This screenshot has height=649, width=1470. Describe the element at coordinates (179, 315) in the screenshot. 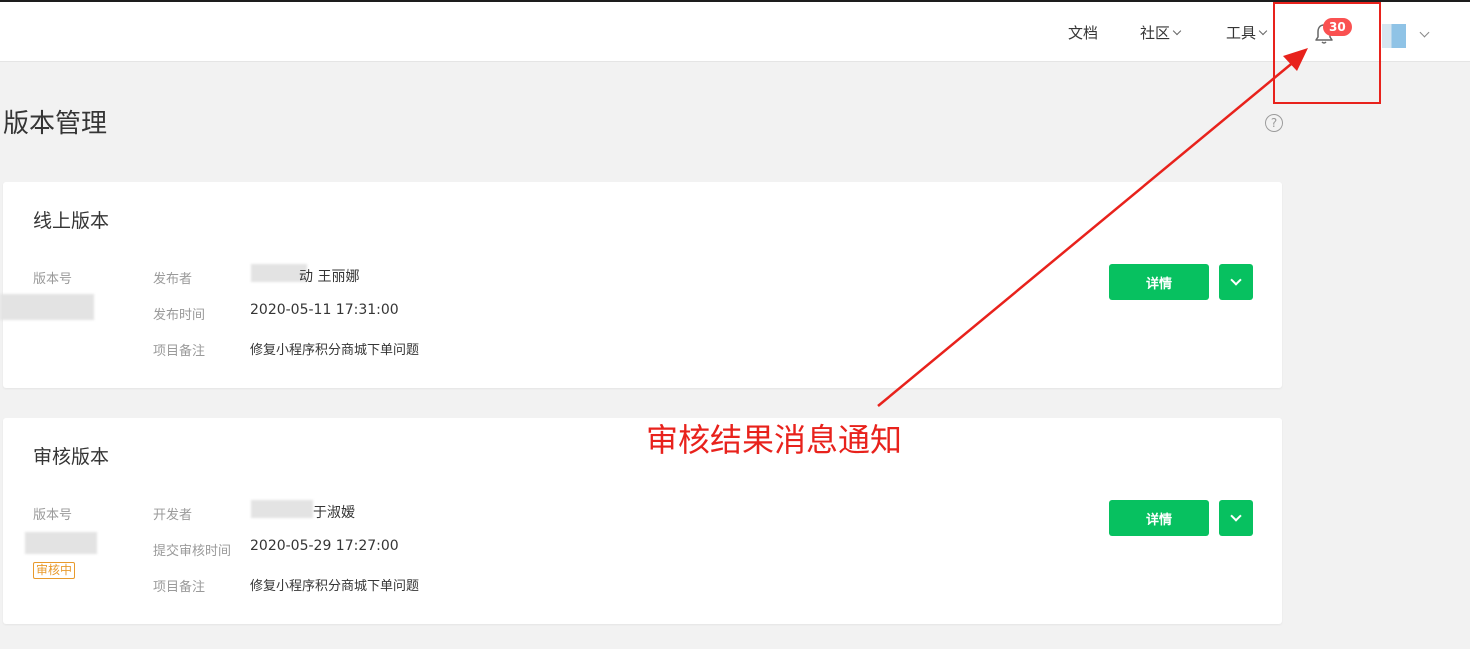

I see `publish-time-label: 发布时间` at that location.